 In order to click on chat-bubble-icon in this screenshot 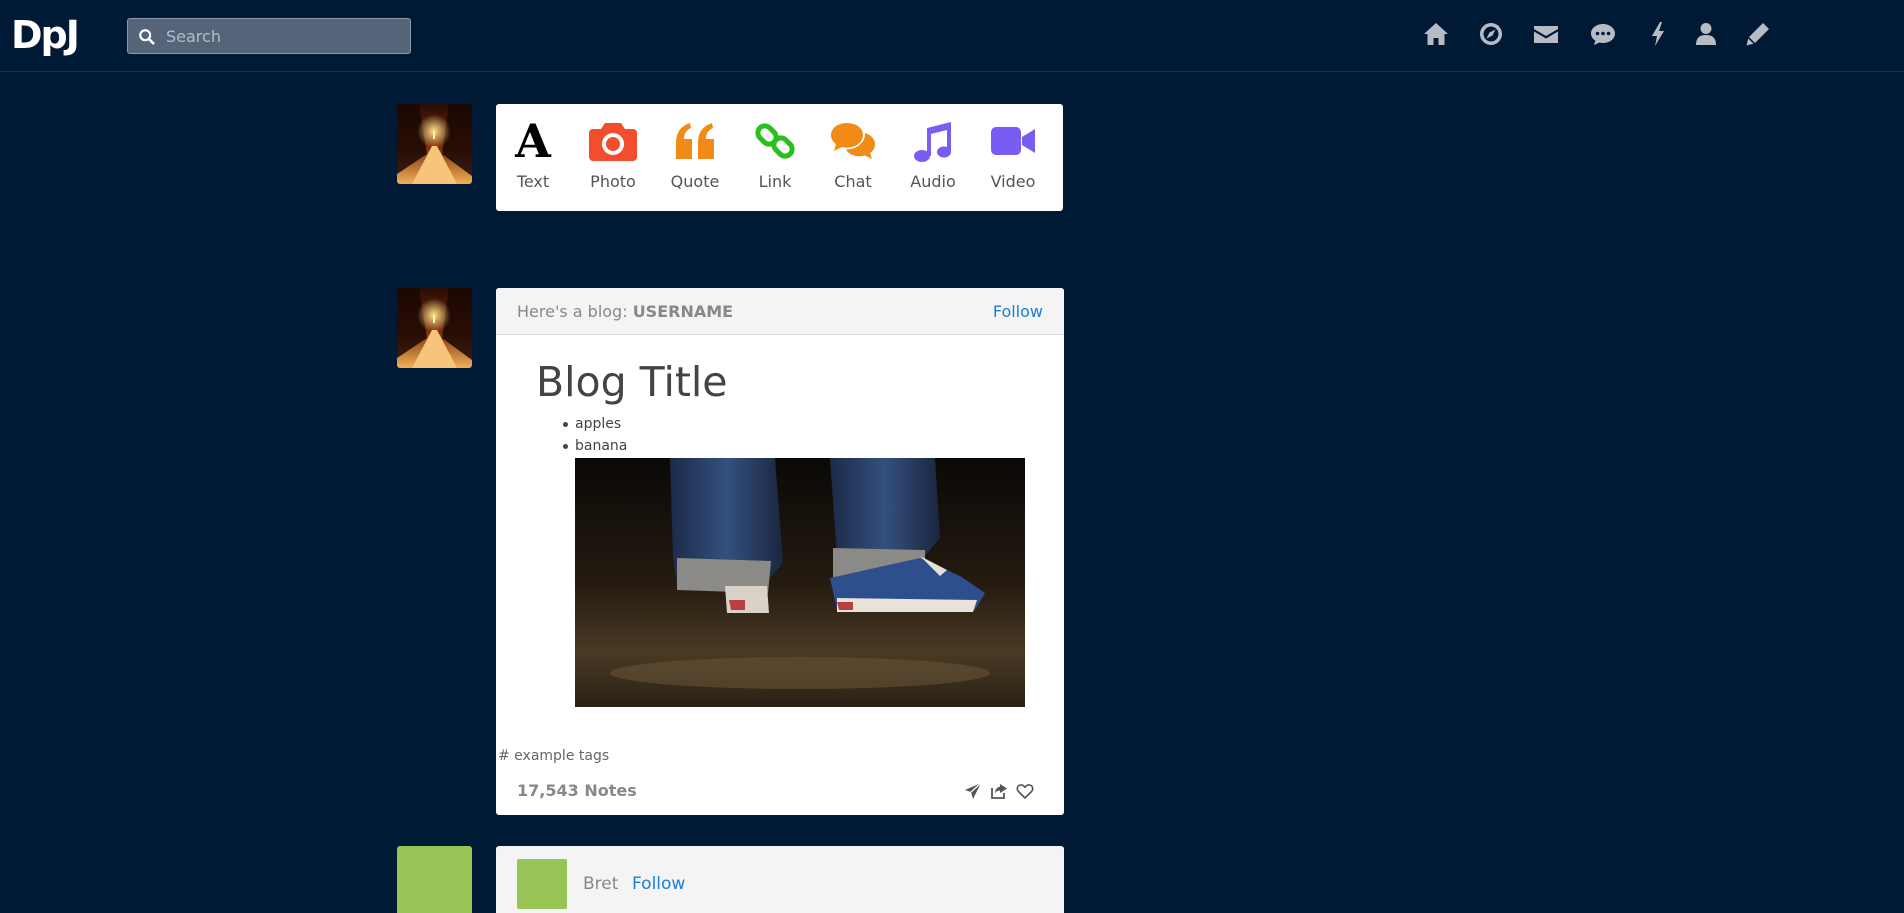, I will do `click(1605, 36)`.